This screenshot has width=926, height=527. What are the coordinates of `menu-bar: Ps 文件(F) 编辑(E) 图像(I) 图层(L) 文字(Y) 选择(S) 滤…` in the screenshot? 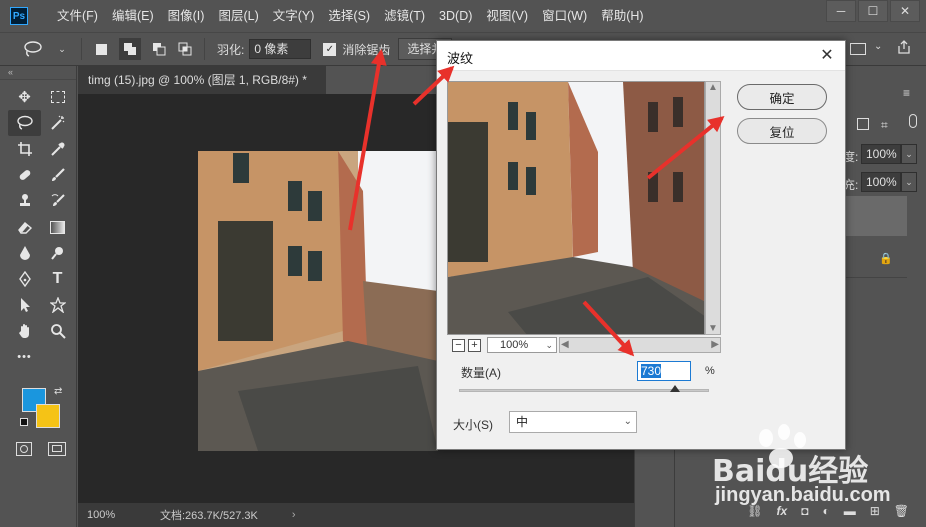 It's located at (463, 16).